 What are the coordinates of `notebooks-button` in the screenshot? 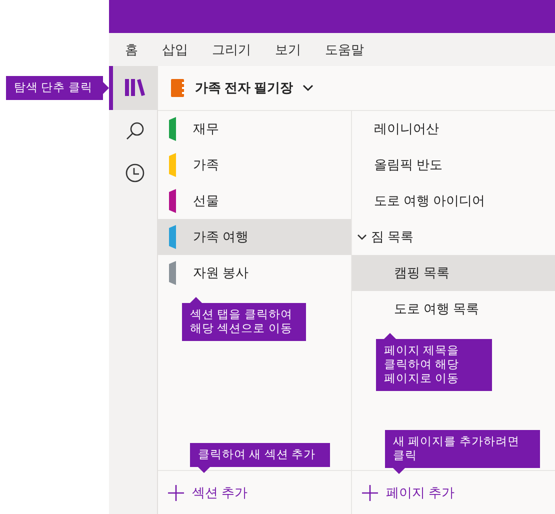 It's located at (133, 88).